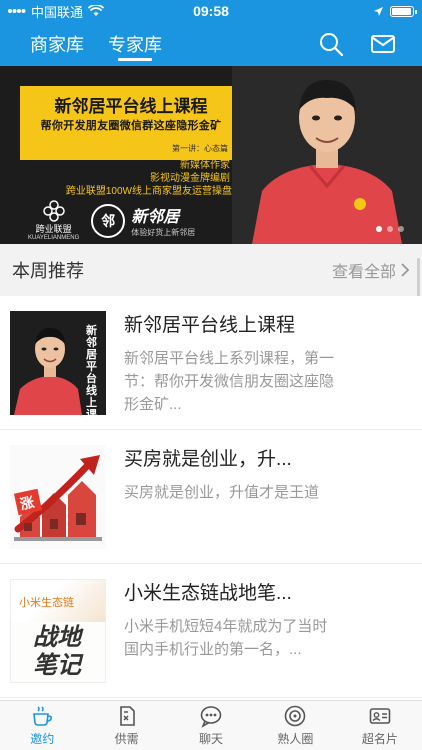  I want to click on tab-circle-label: 熟人圈, so click(295, 739).